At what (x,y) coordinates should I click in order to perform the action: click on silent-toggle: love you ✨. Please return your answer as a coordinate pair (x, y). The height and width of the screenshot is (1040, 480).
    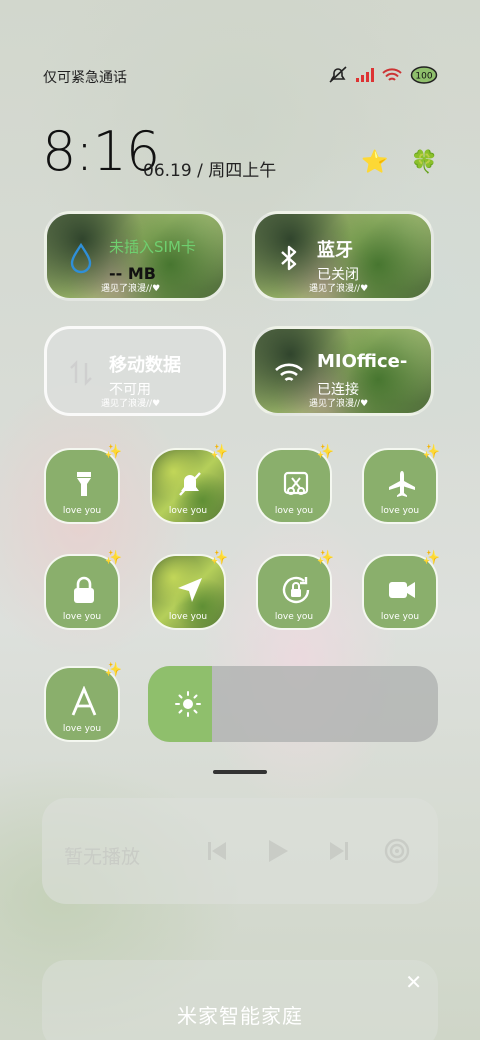
    Looking at the image, I should click on (189, 484).